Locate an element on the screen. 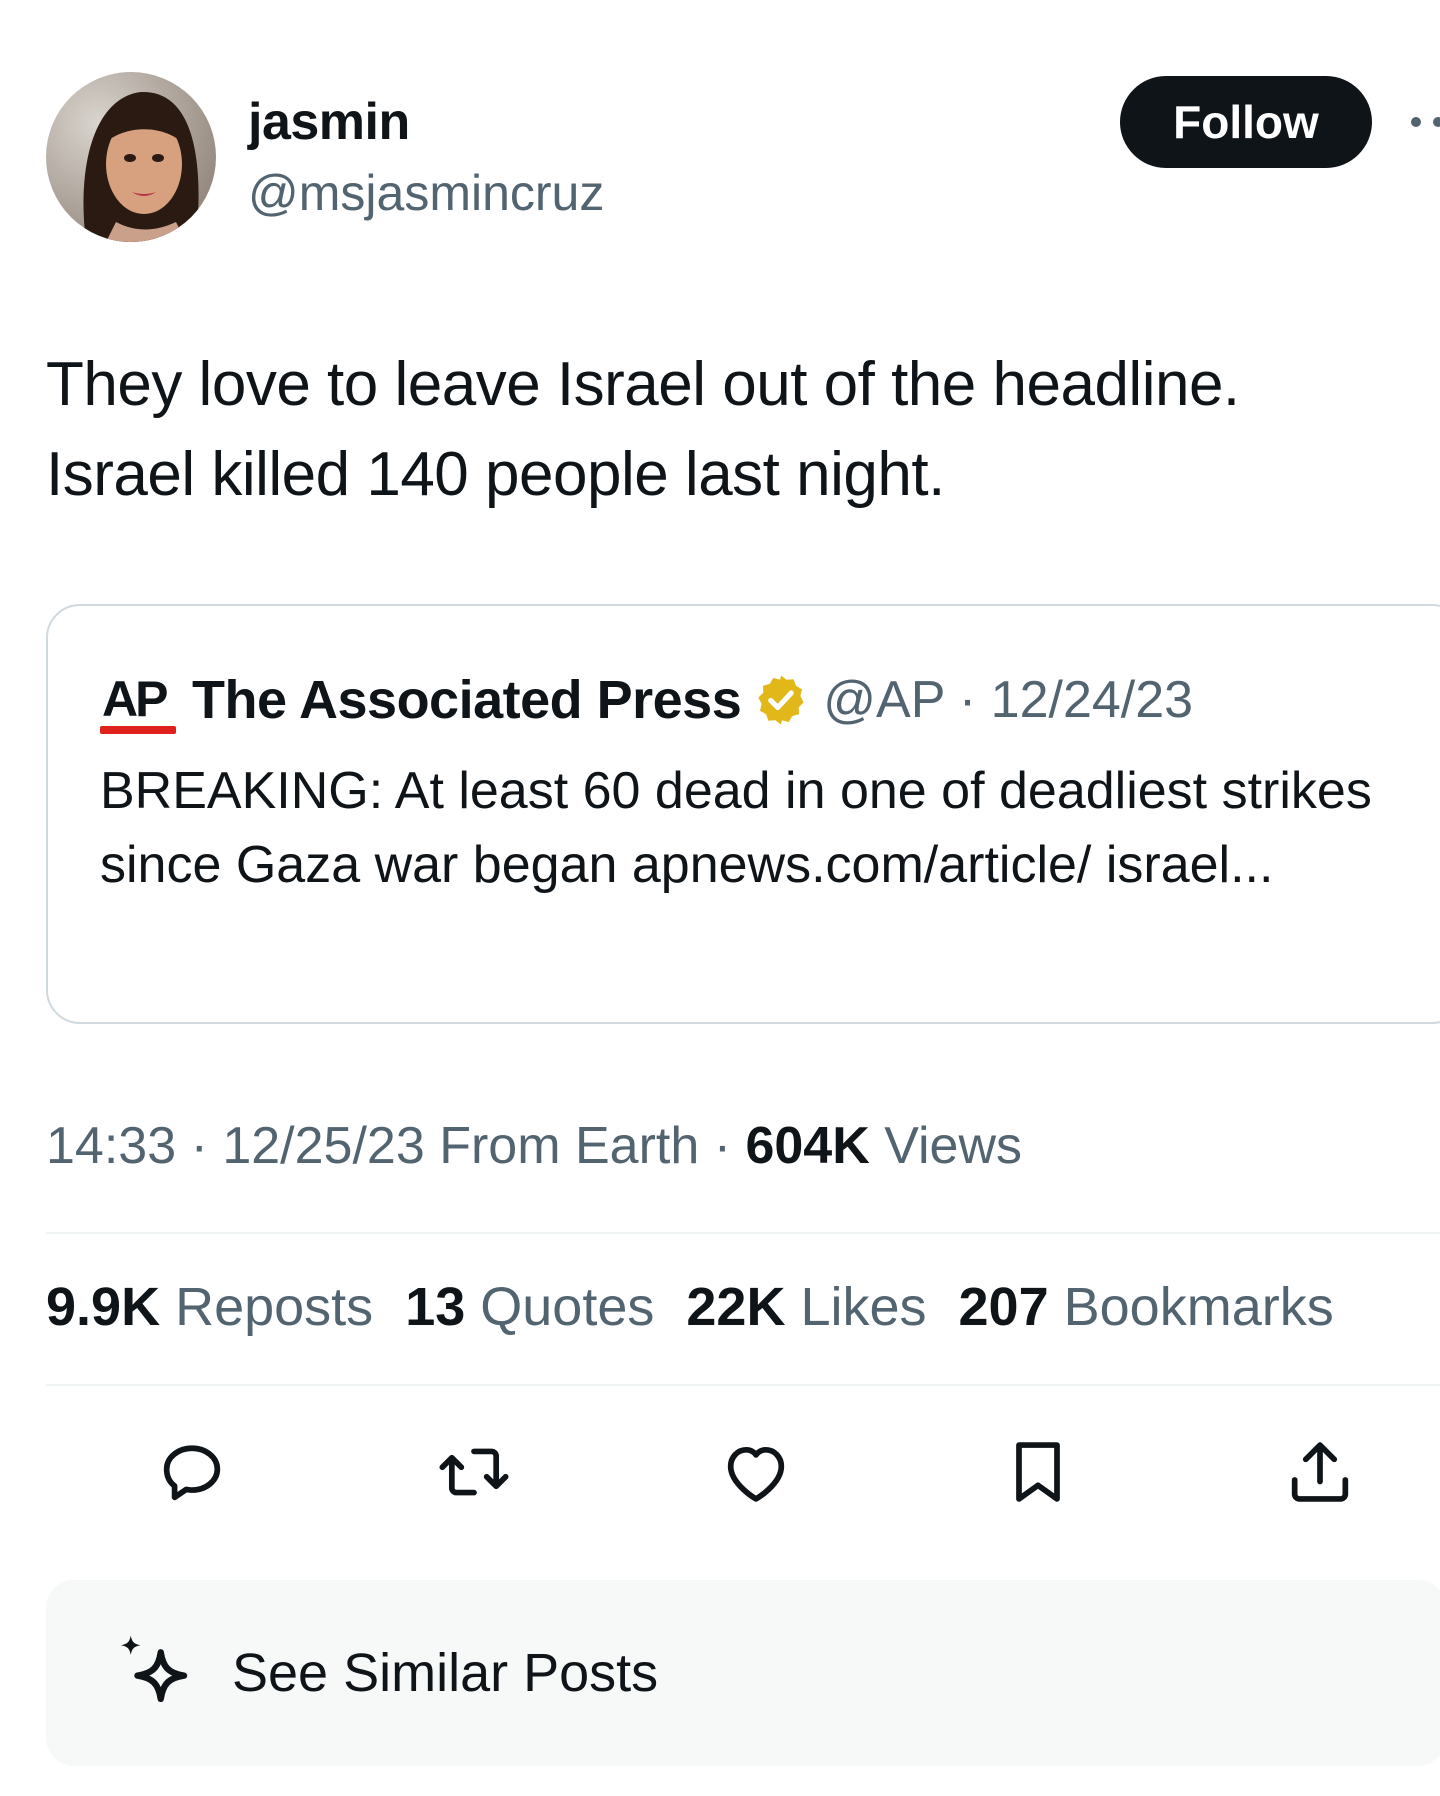 This screenshot has height=1796, width=1440. follow-button: Follow is located at coordinates (1246, 122).